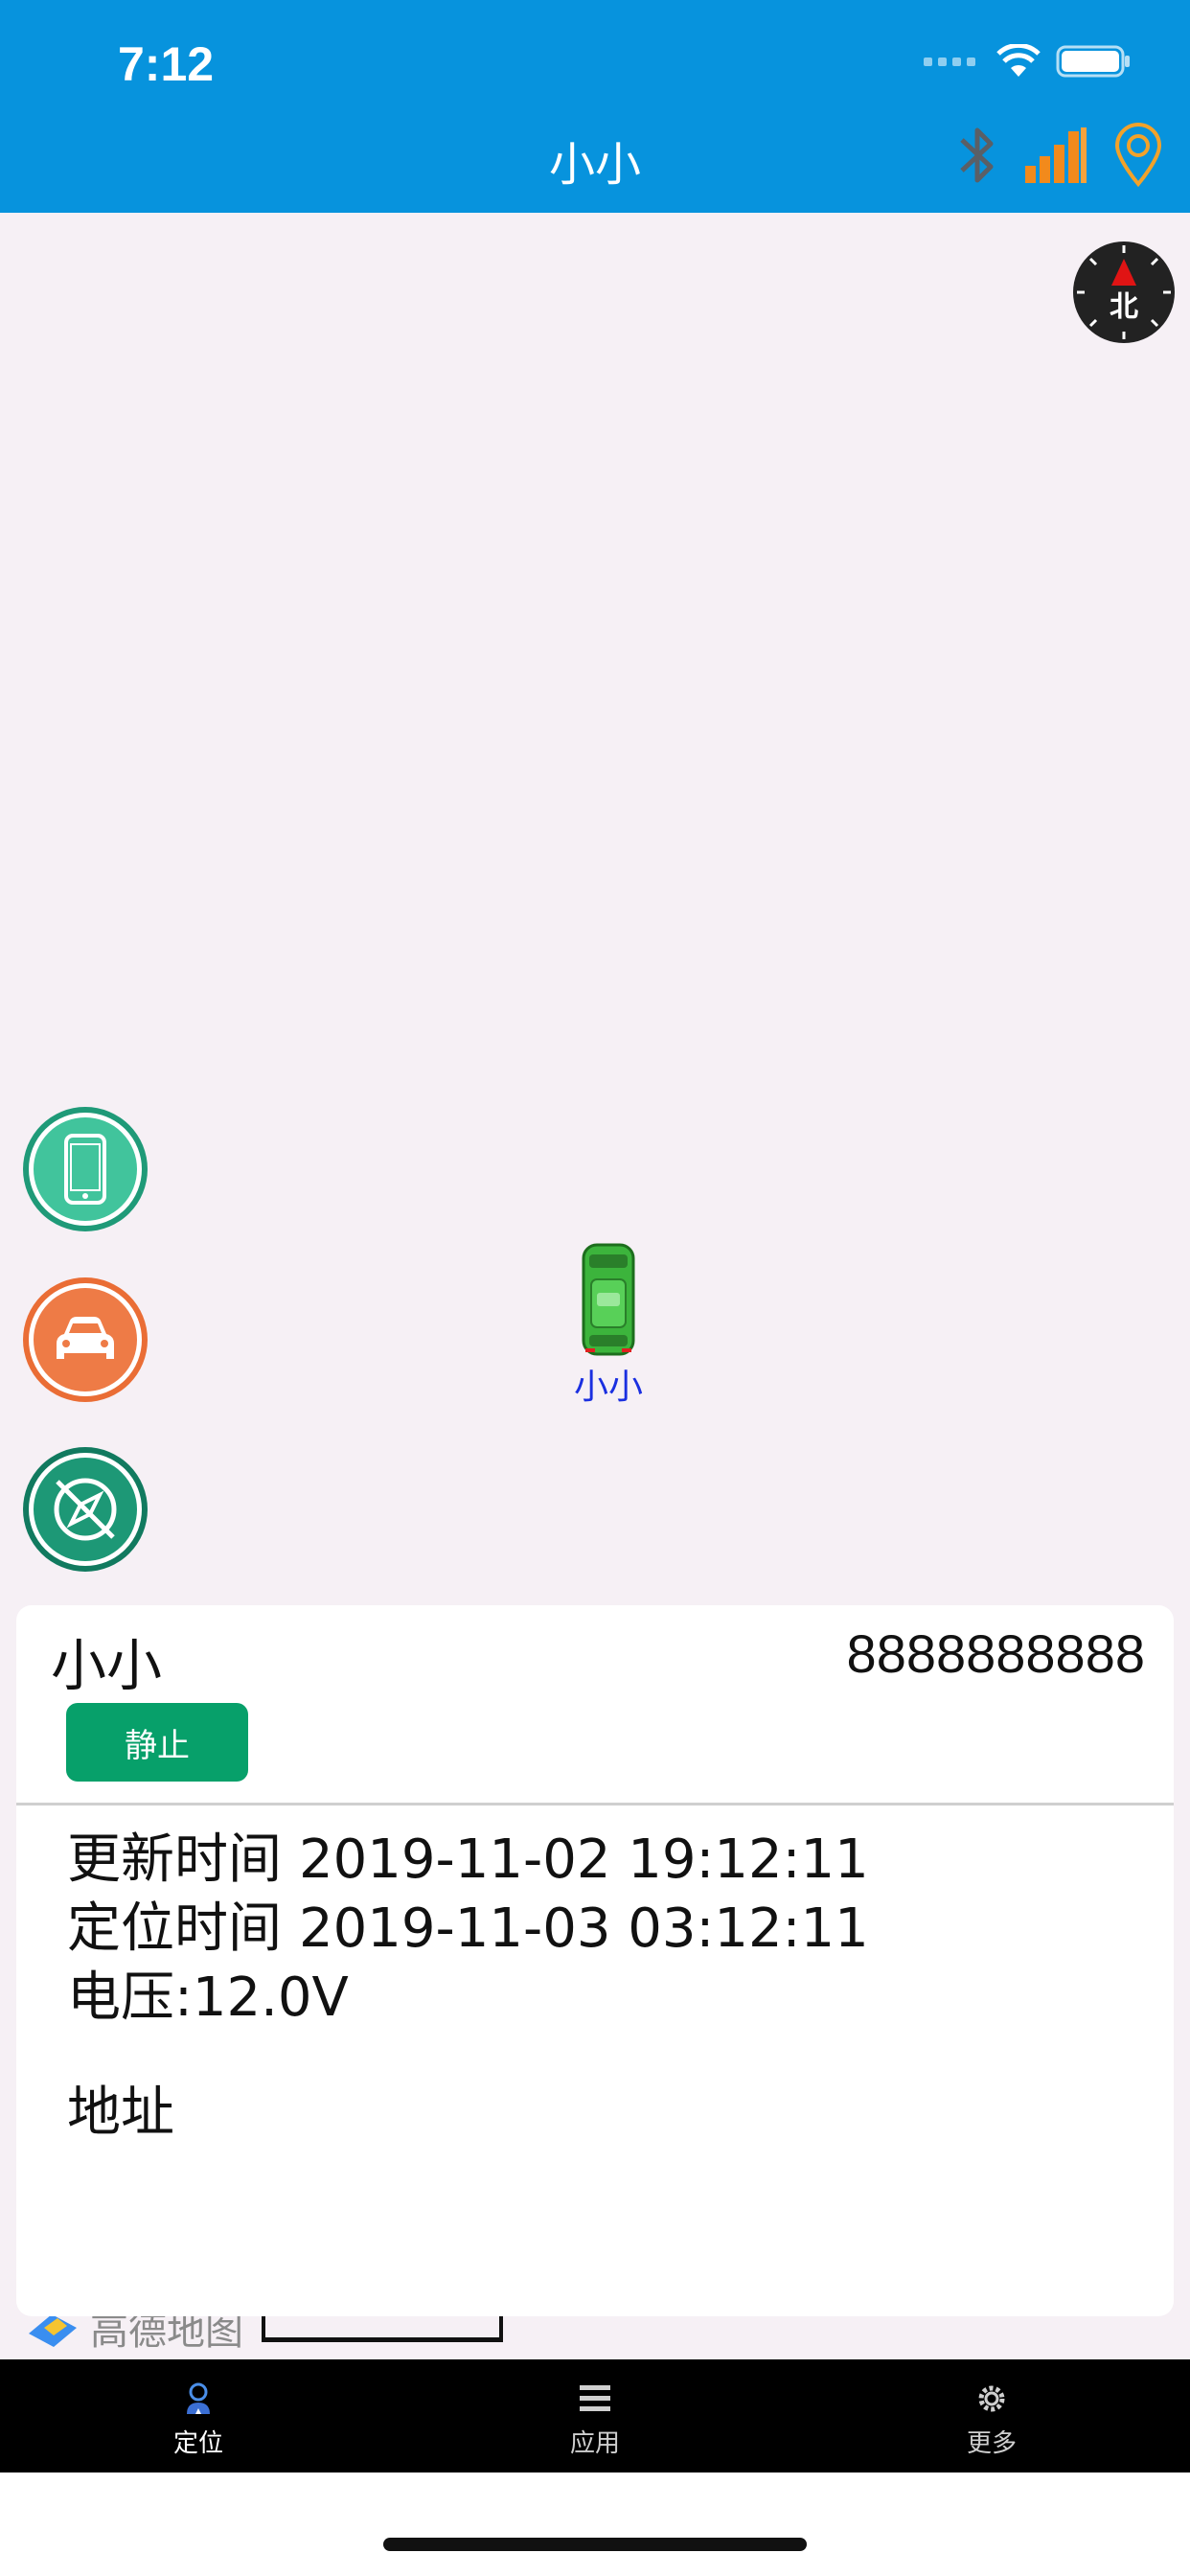  I want to click on tab-label: 应用, so click(594, 2443).